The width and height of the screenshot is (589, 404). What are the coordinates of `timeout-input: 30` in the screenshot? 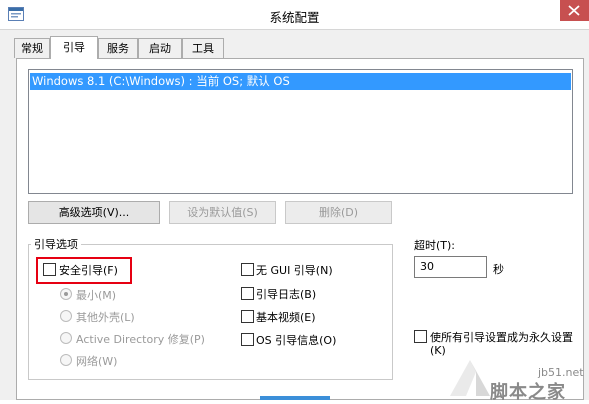 It's located at (450, 267).